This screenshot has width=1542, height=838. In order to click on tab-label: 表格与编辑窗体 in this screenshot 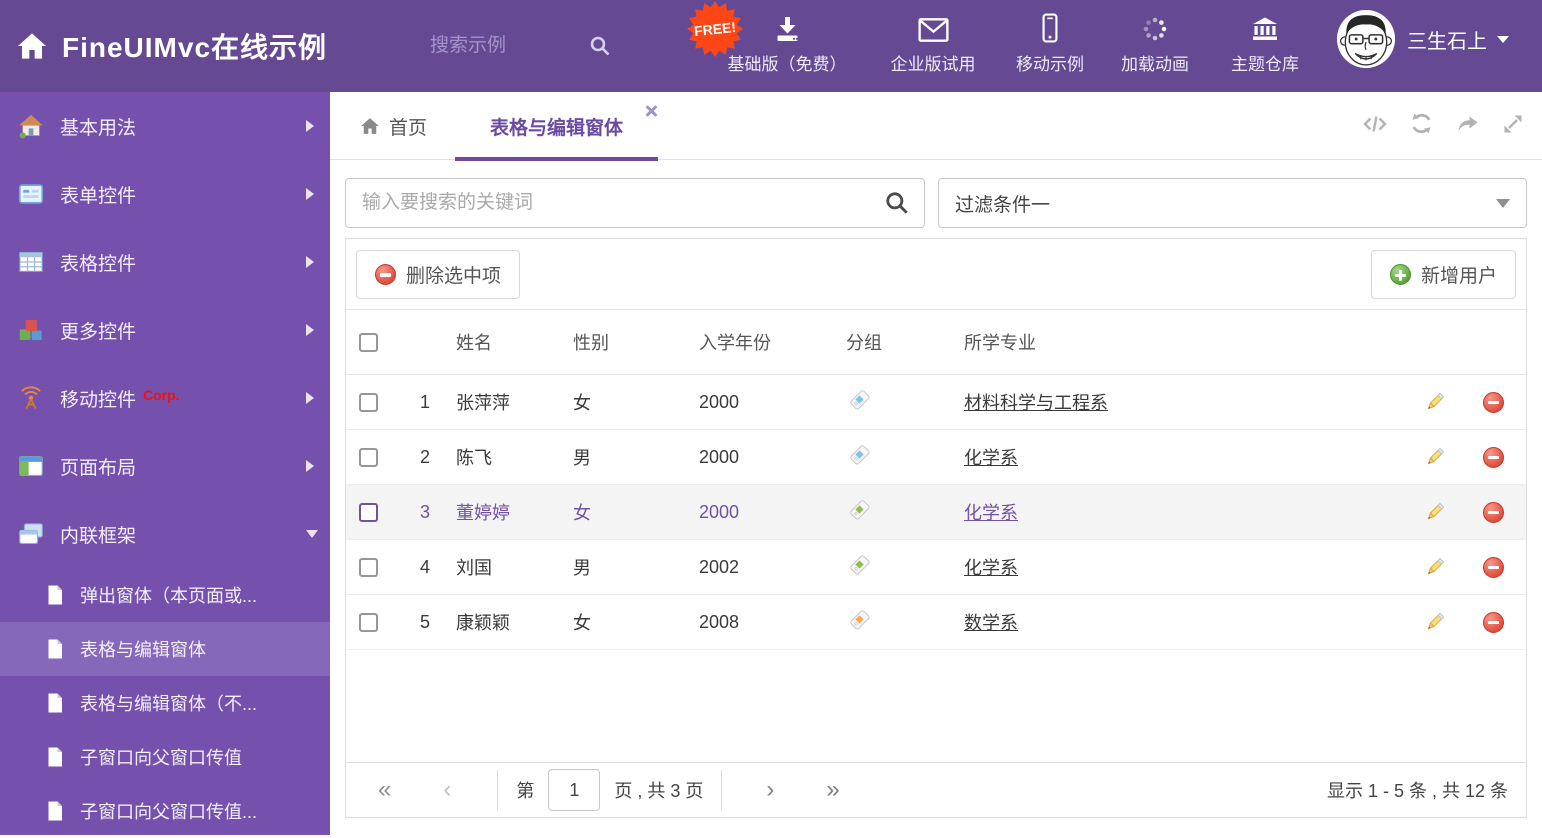, I will do `click(556, 128)`.